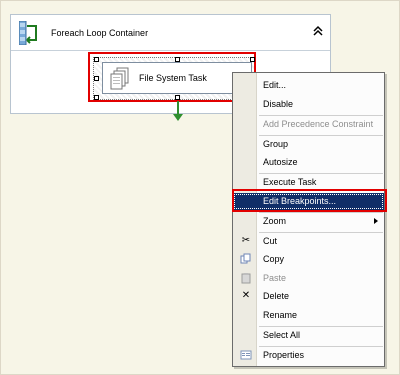 Image resolution: width=400 pixels, height=375 pixels. What do you see at coordinates (246, 278) in the screenshot?
I see `paste-icon` at bounding box center [246, 278].